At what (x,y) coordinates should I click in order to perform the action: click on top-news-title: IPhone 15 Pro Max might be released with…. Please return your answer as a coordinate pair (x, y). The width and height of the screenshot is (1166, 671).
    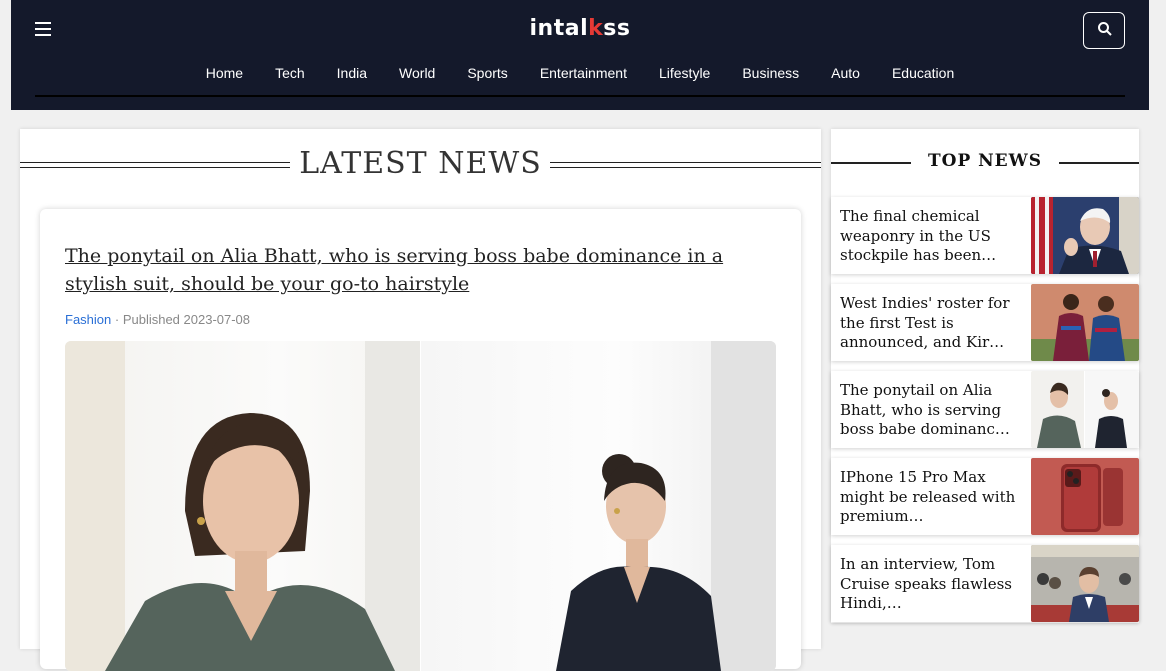
    Looking at the image, I should click on (928, 496).